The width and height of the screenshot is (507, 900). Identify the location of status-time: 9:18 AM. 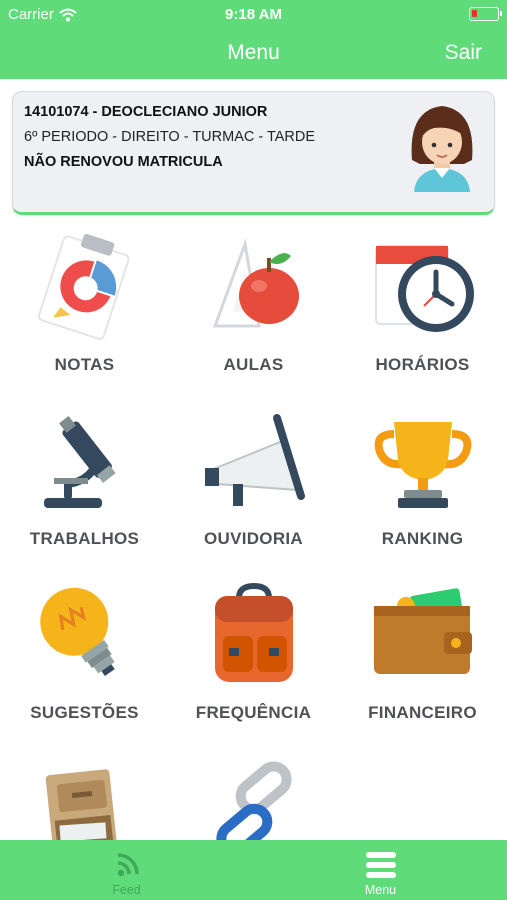
(253, 14).